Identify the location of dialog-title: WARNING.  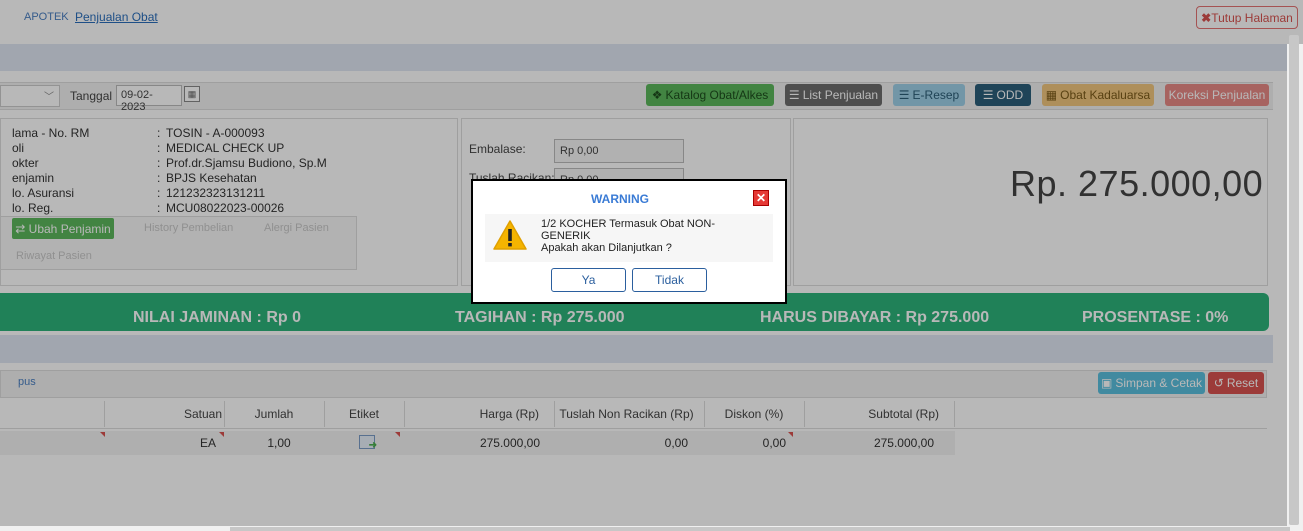
(620, 199).